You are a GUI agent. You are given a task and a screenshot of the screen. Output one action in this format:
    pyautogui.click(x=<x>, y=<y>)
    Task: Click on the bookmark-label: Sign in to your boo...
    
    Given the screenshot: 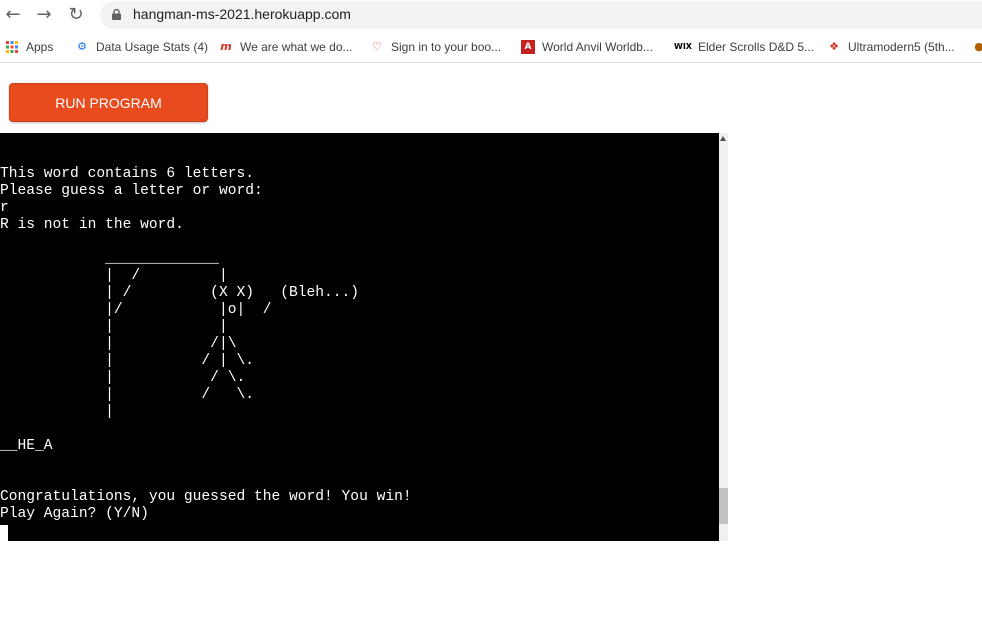 What is the action you would take?
    pyautogui.click(x=446, y=47)
    